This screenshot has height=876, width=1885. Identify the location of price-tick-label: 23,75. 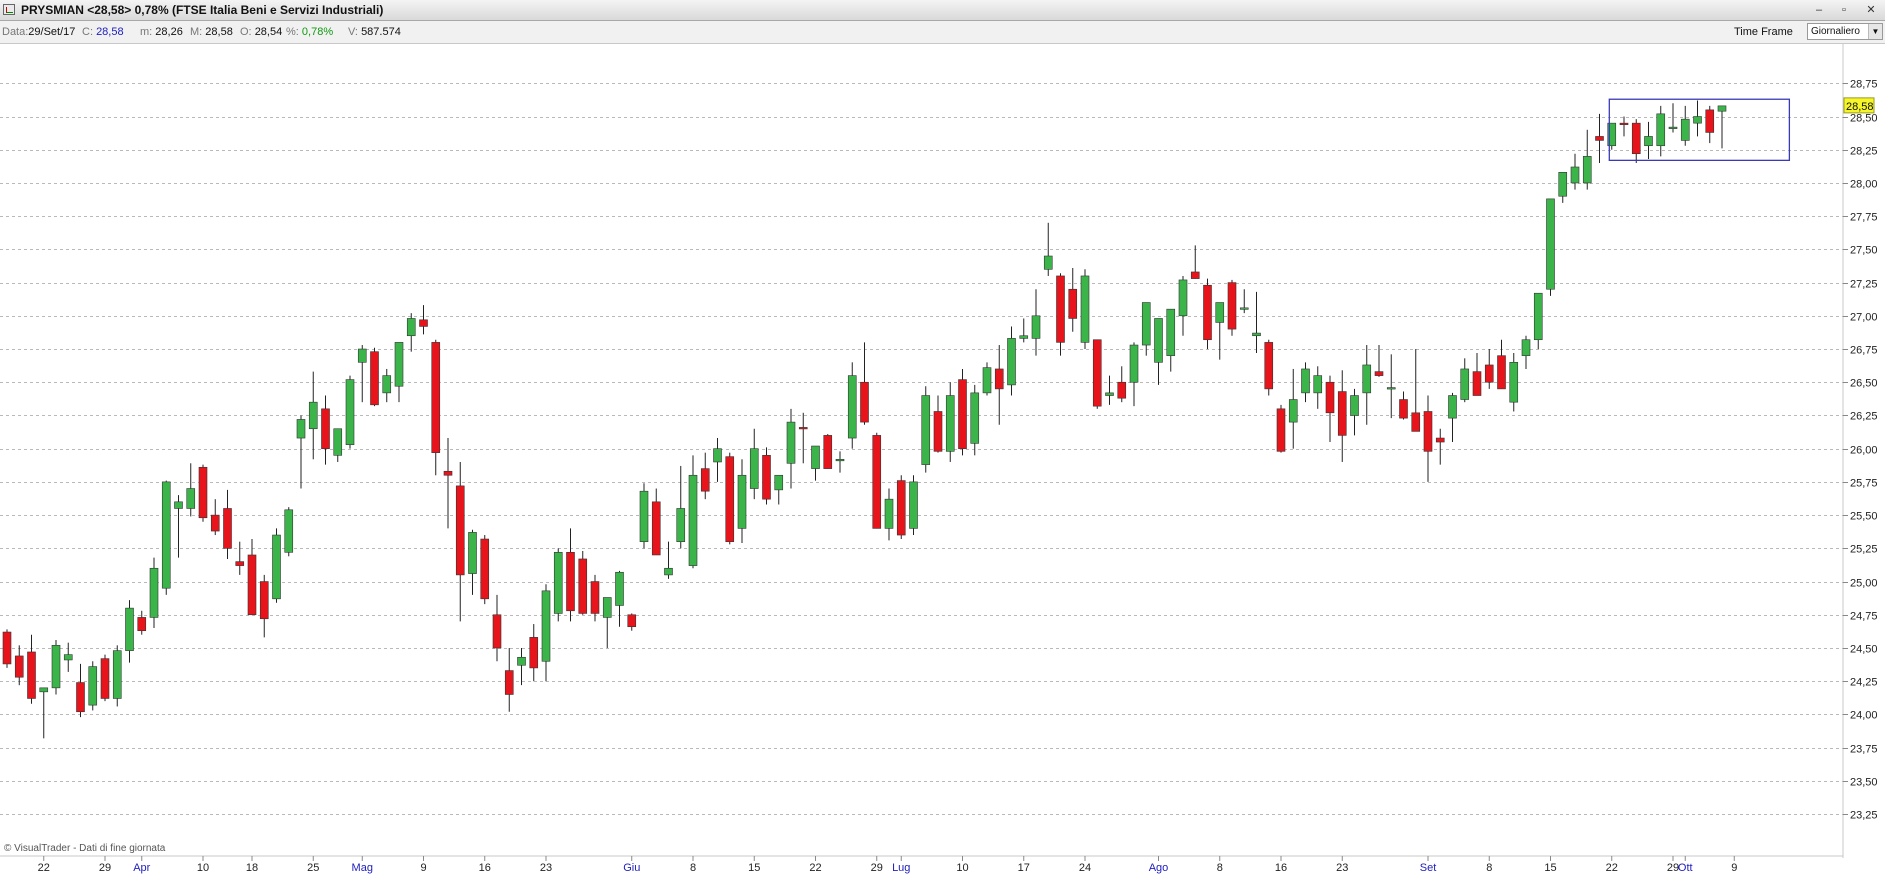
(1864, 750).